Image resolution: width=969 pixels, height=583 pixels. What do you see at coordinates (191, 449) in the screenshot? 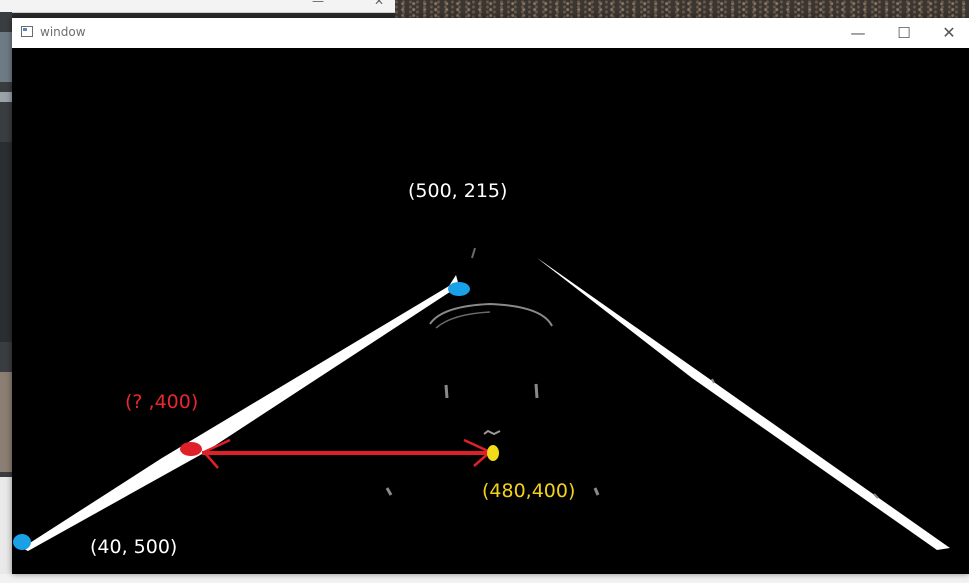
I see `unknown-point-marker` at bounding box center [191, 449].